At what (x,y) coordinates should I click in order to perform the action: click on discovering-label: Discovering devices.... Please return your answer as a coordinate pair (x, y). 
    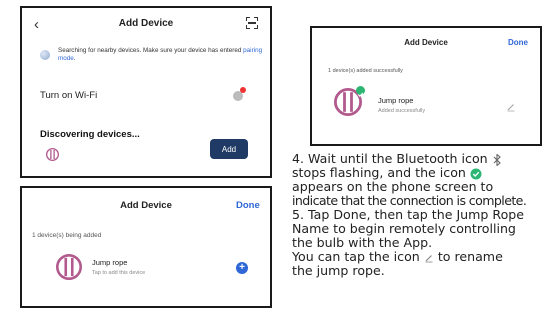
    Looking at the image, I should click on (90, 134).